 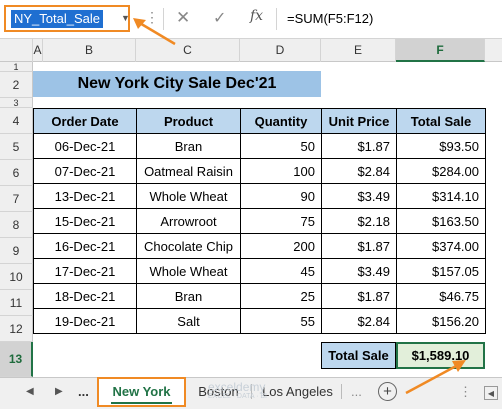 What do you see at coordinates (85, 246) in the screenshot?
I see `order-date-cell: 16-Dec-21` at bounding box center [85, 246].